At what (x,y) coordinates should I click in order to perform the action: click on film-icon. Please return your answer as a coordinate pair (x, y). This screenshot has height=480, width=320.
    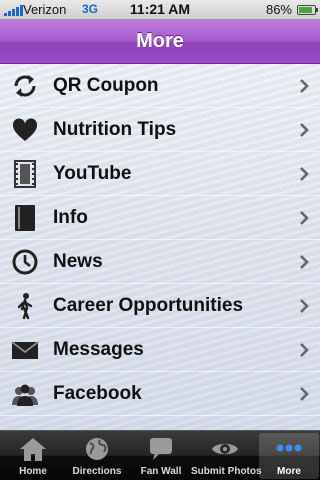
    Looking at the image, I should click on (25, 174).